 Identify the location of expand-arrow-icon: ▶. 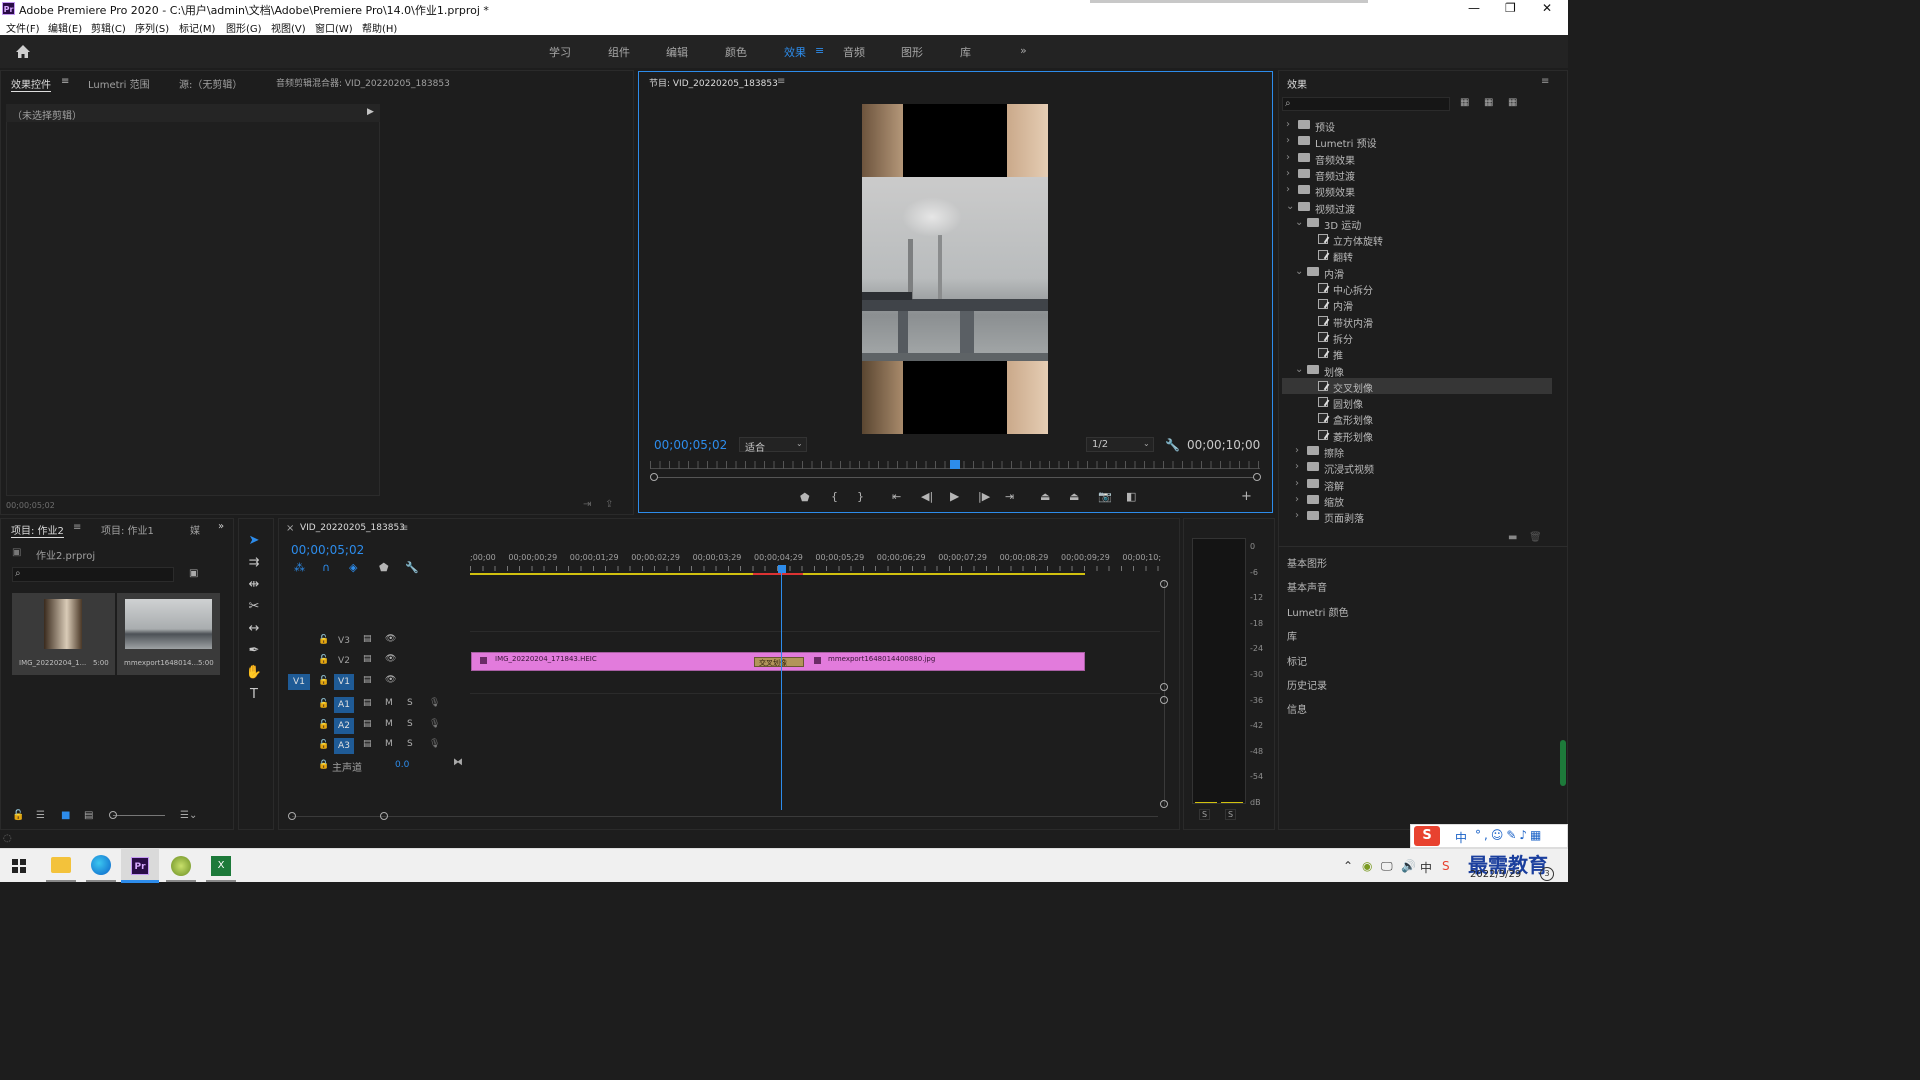
(370, 112).